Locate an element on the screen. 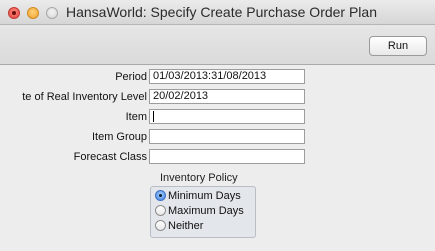 The width and height of the screenshot is (435, 251). item-group-field is located at coordinates (227, 136).